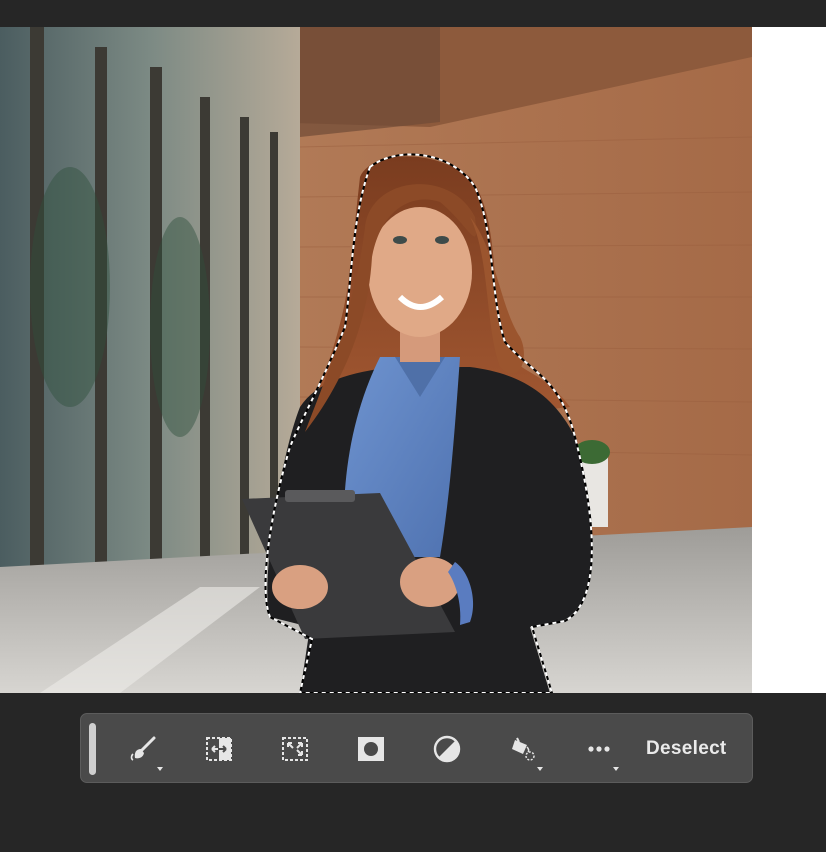 The image size is (826, 852). I want to click on brush-icon, so click(143, 748).